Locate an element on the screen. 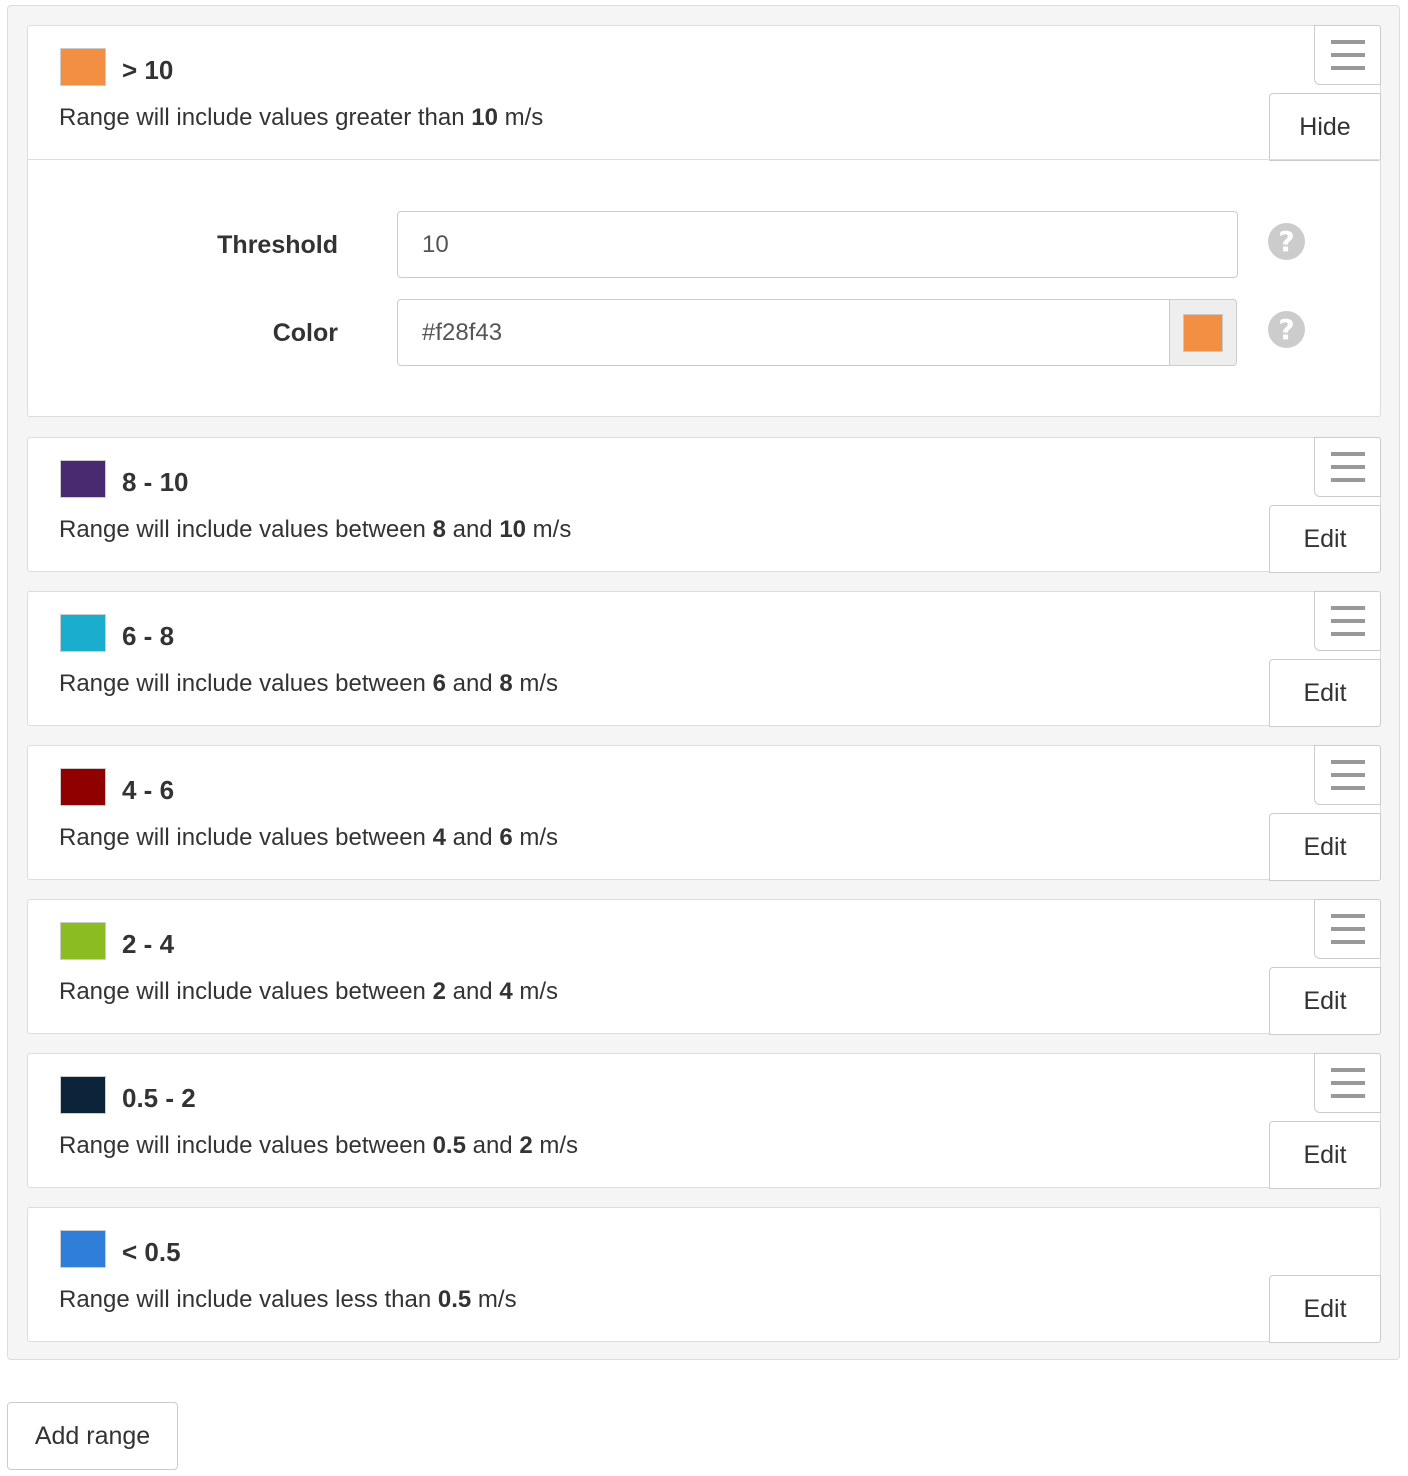 The height and width of the screenshot is (1476, 1408). range-title: 4 - 6 is located at coordinates (148, 790).